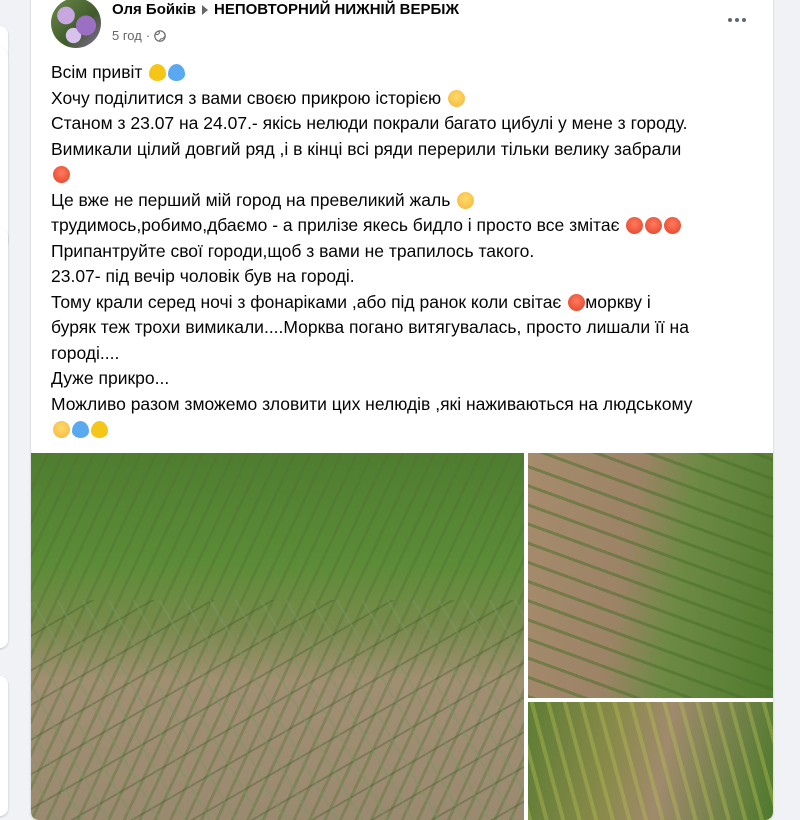 The image size is (800, 820). Describe the element at coordinates (618, 301) in the screenshot. I see `post-line-text: моркву і` at that location.